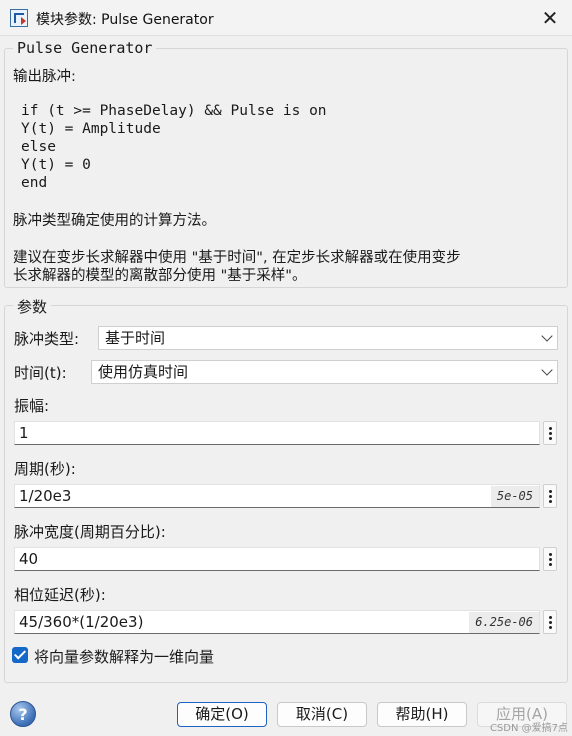 Image resolution: width=572 pixels, height=736 pixels. What do you see at coordinates (24, 433) in the screenshot?
I see `amplitude-value: 1` at bounding box center [24, 433].